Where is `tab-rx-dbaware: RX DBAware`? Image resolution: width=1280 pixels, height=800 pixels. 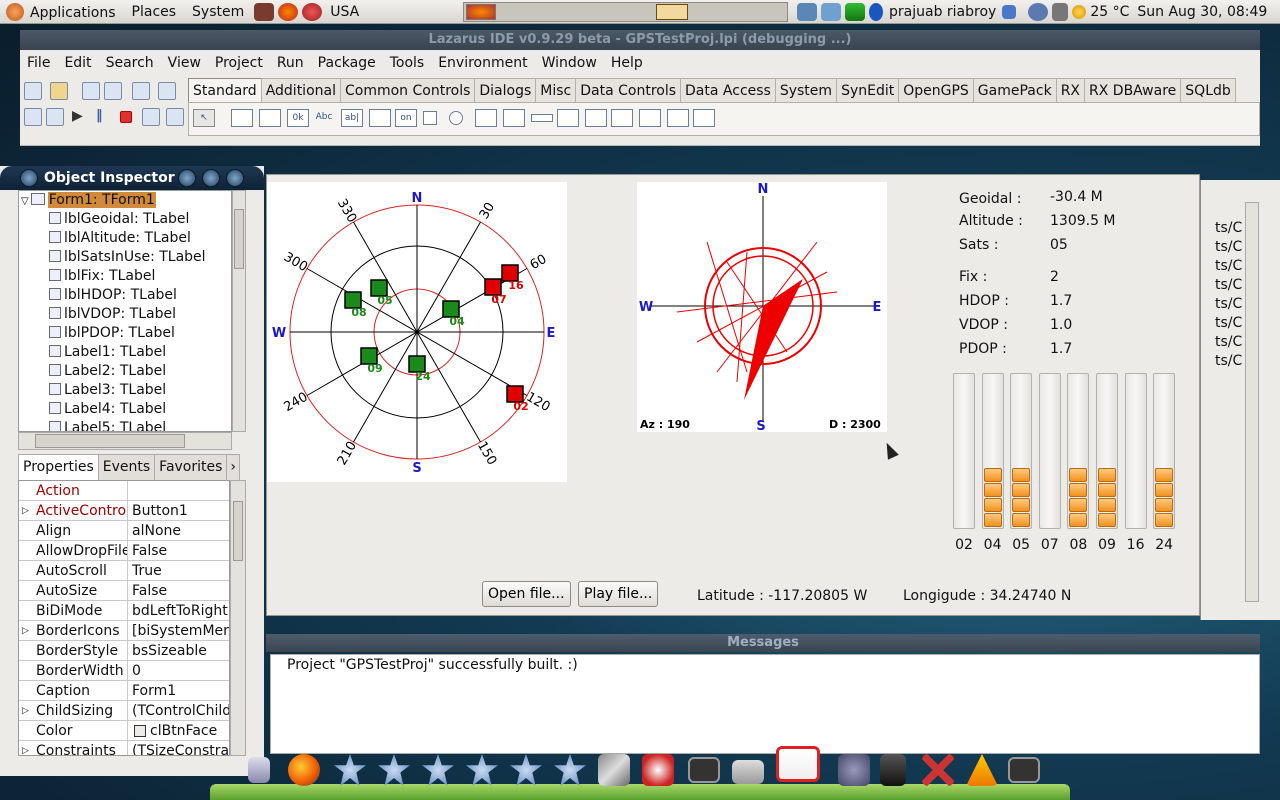 tab-rx-dbaware: RX DBAware is located at coordinates (1133, 90).